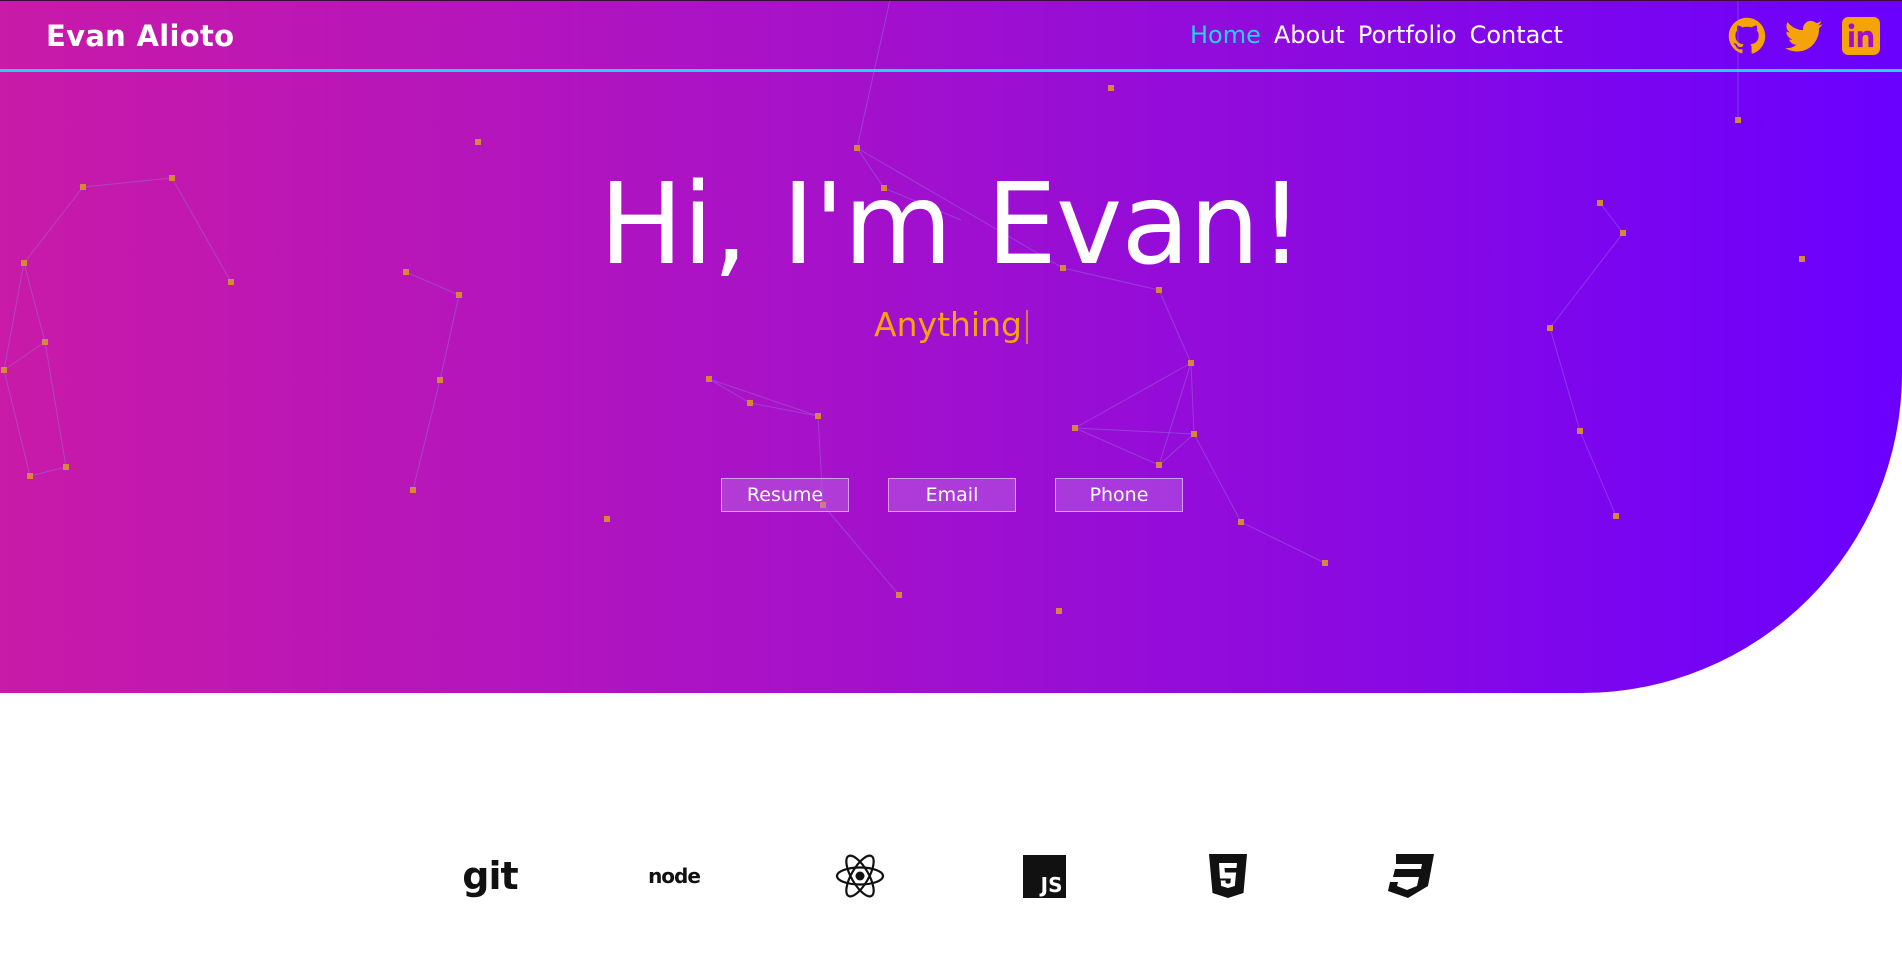 The height and width of the screenshot is (967, 1902). I want to click on typing-cursor, so click(1026, 326).